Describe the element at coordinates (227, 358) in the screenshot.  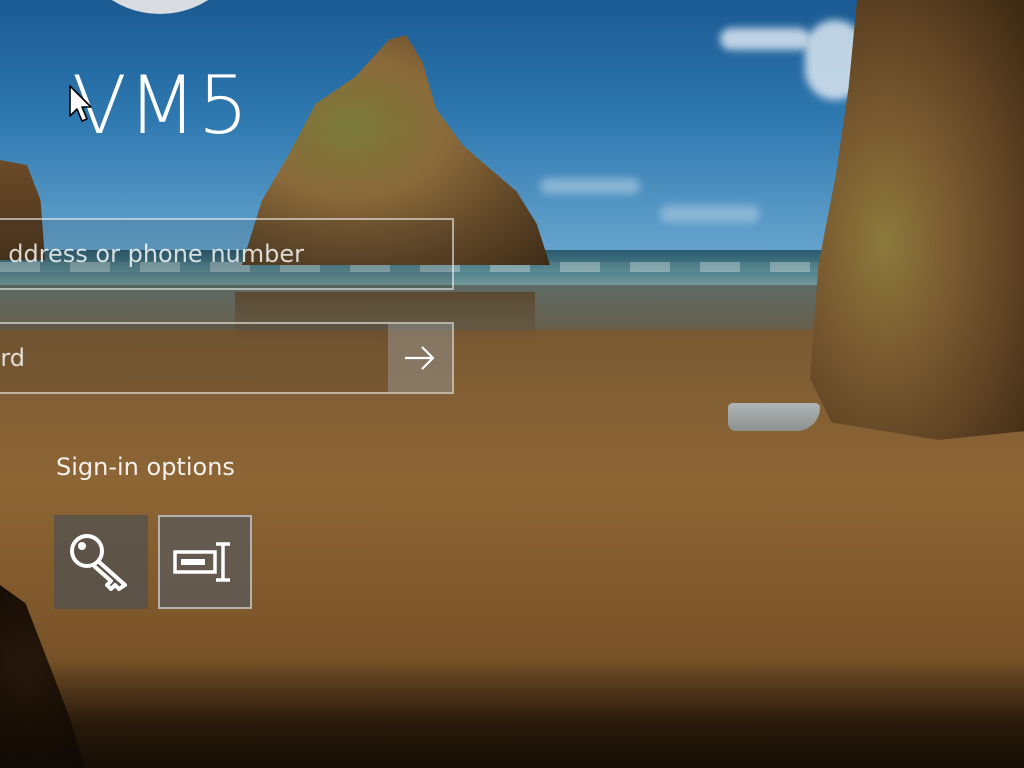
I see `password-field: rd` at that location.